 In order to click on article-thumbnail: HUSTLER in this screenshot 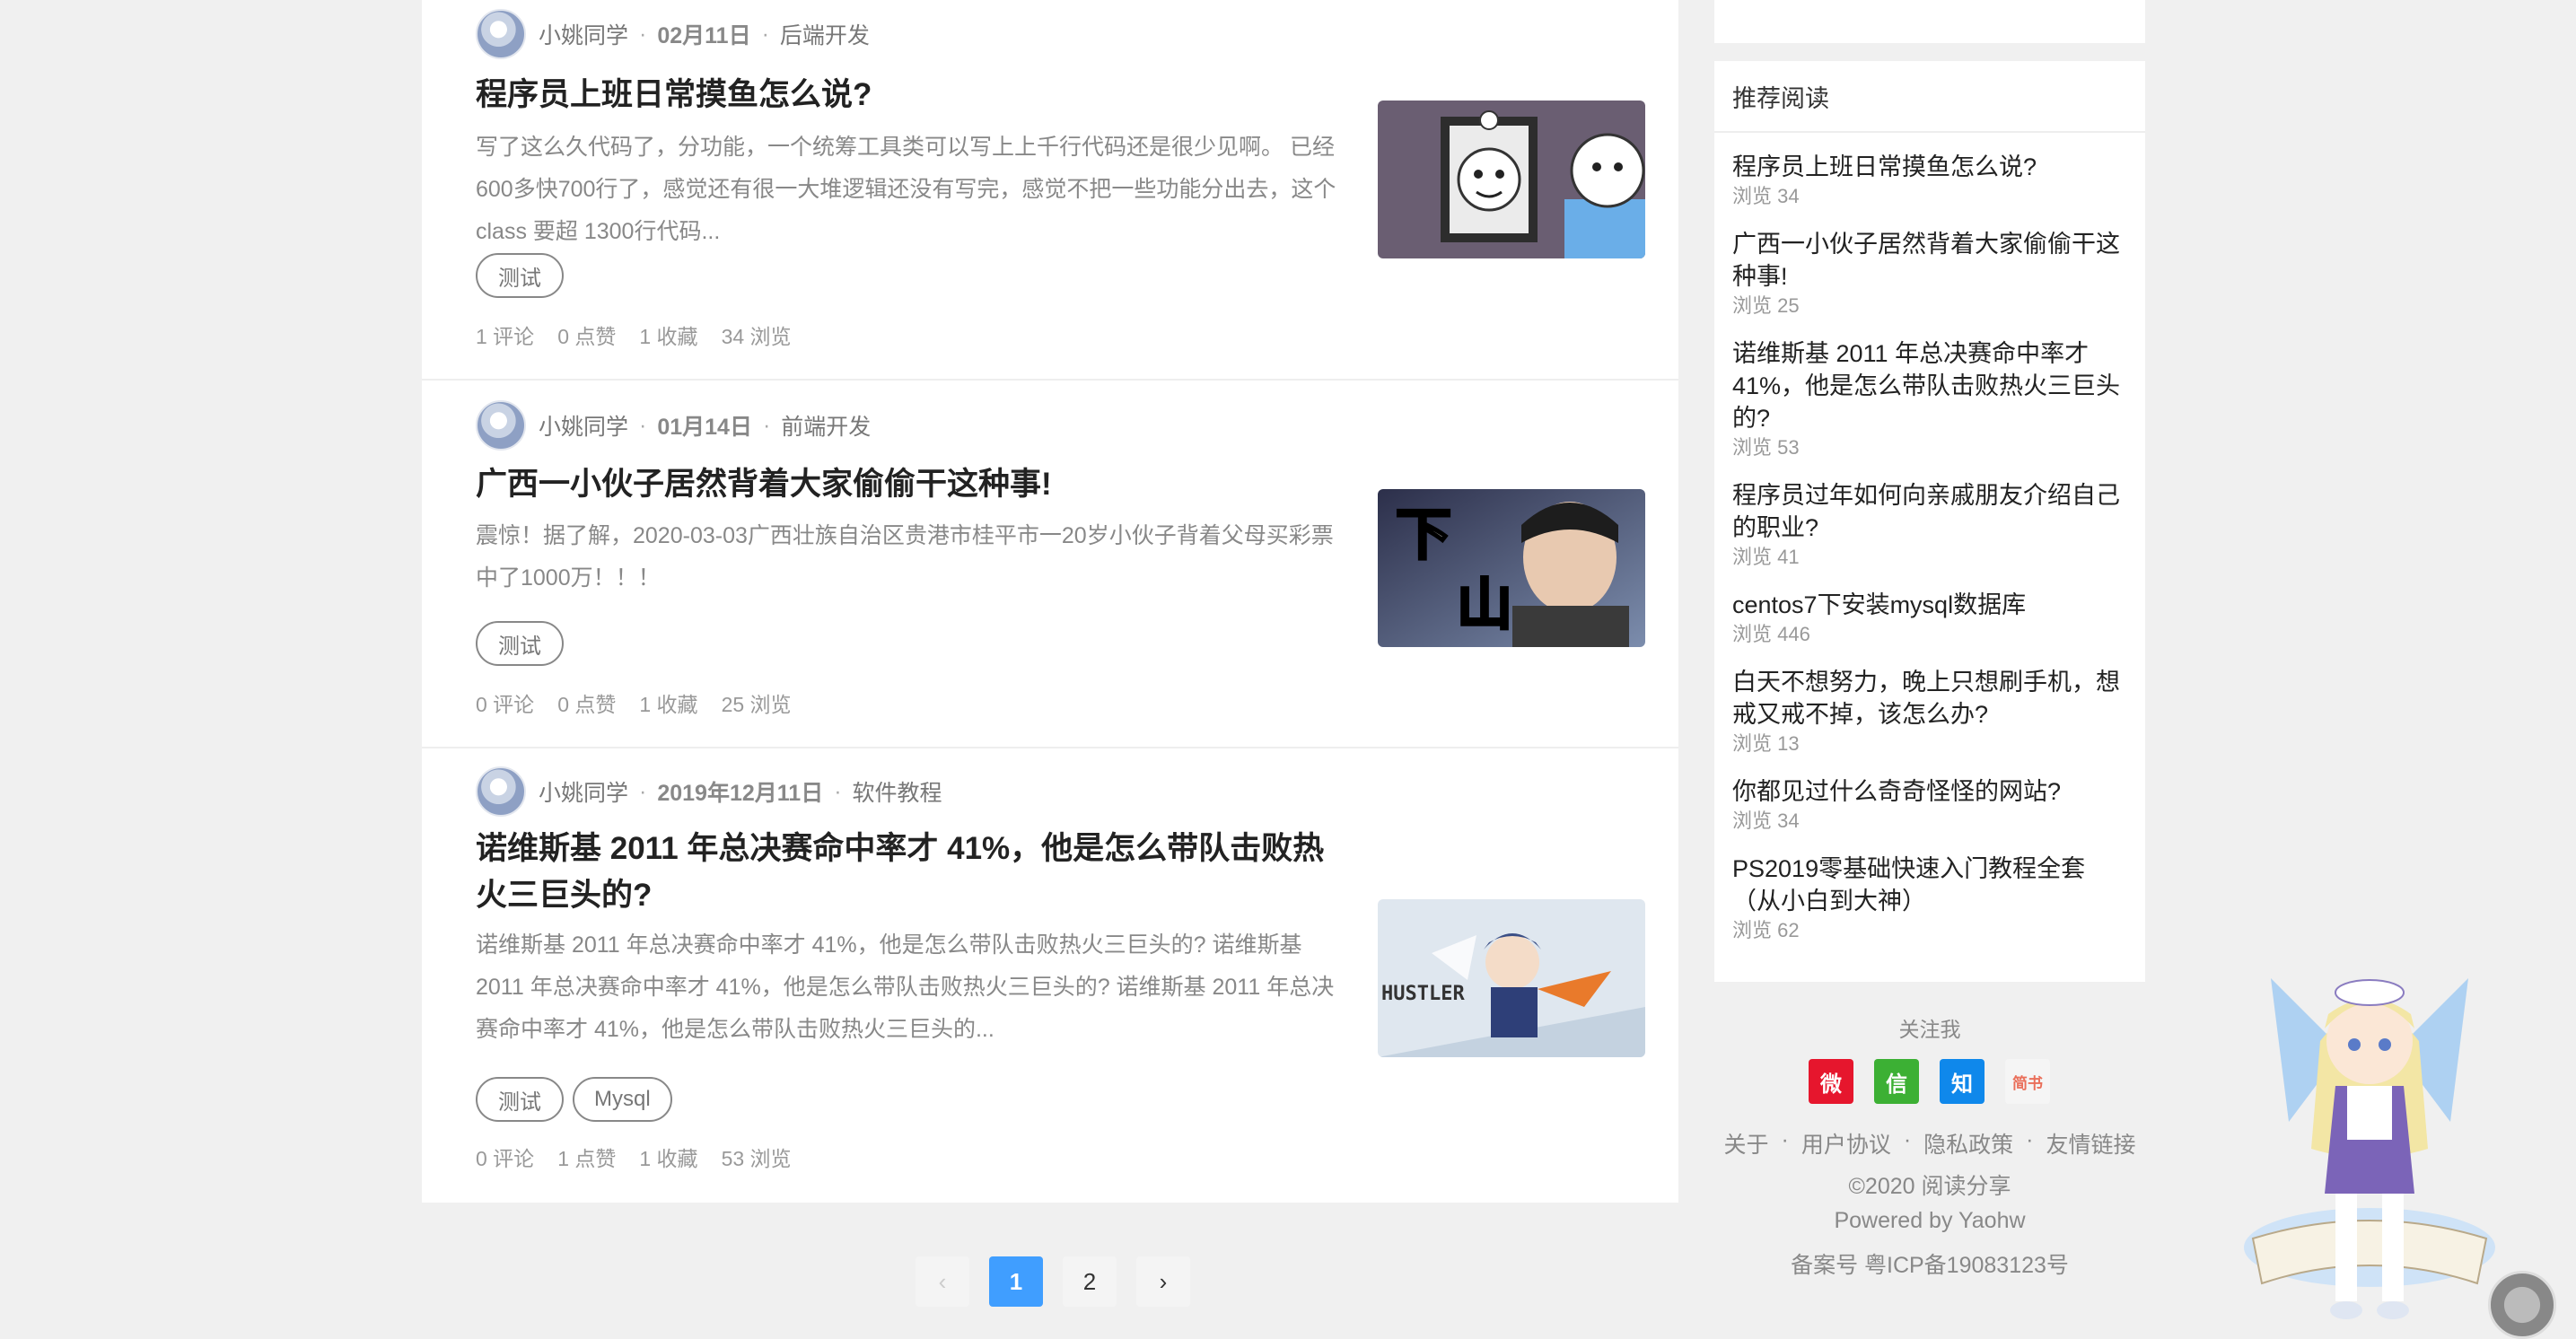, I will do `click(1511, 978)`.